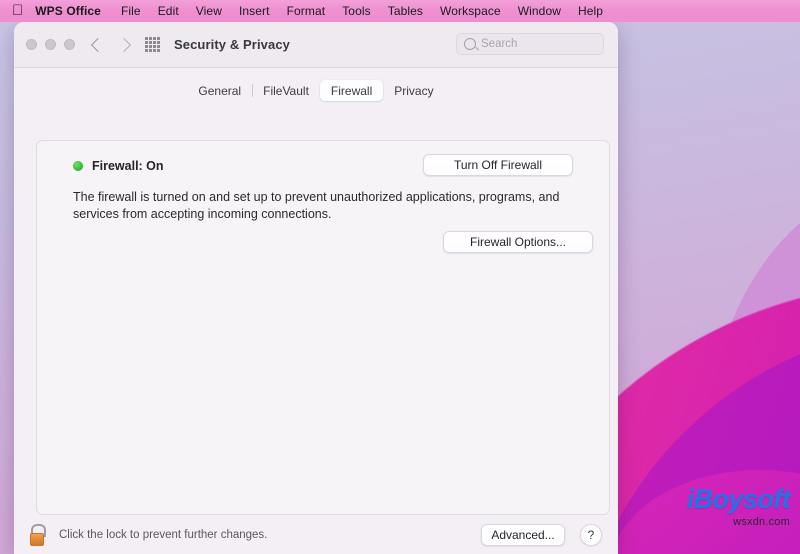 The height and width of the screenshot is (554, 800). What do you see at coordinates (356, 11) in the screenshot?
I see `menu-item-tools: Tools` at bounding box center [356, 11].